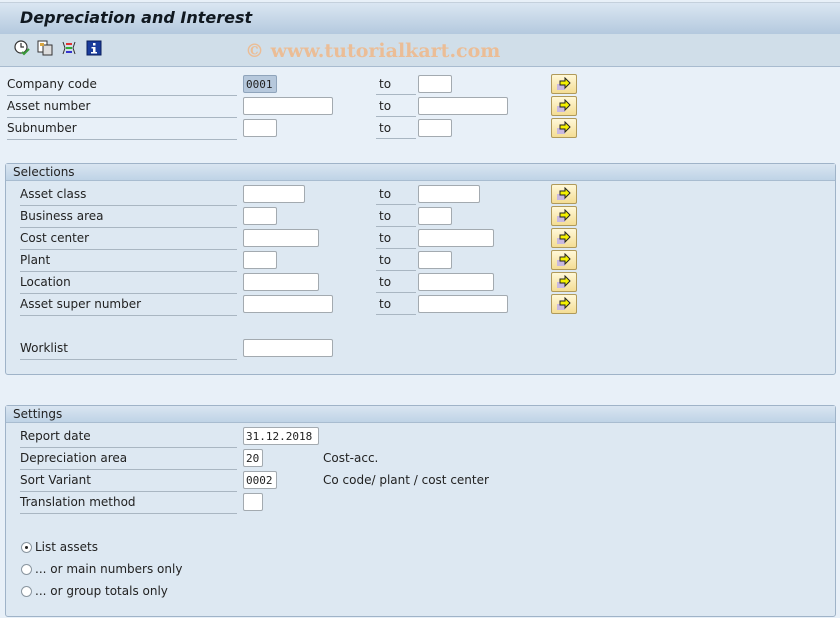 Image resolution: width=840 pixels, height=618 pixels. I want to click on business-area-to-input, so click(435, 216).